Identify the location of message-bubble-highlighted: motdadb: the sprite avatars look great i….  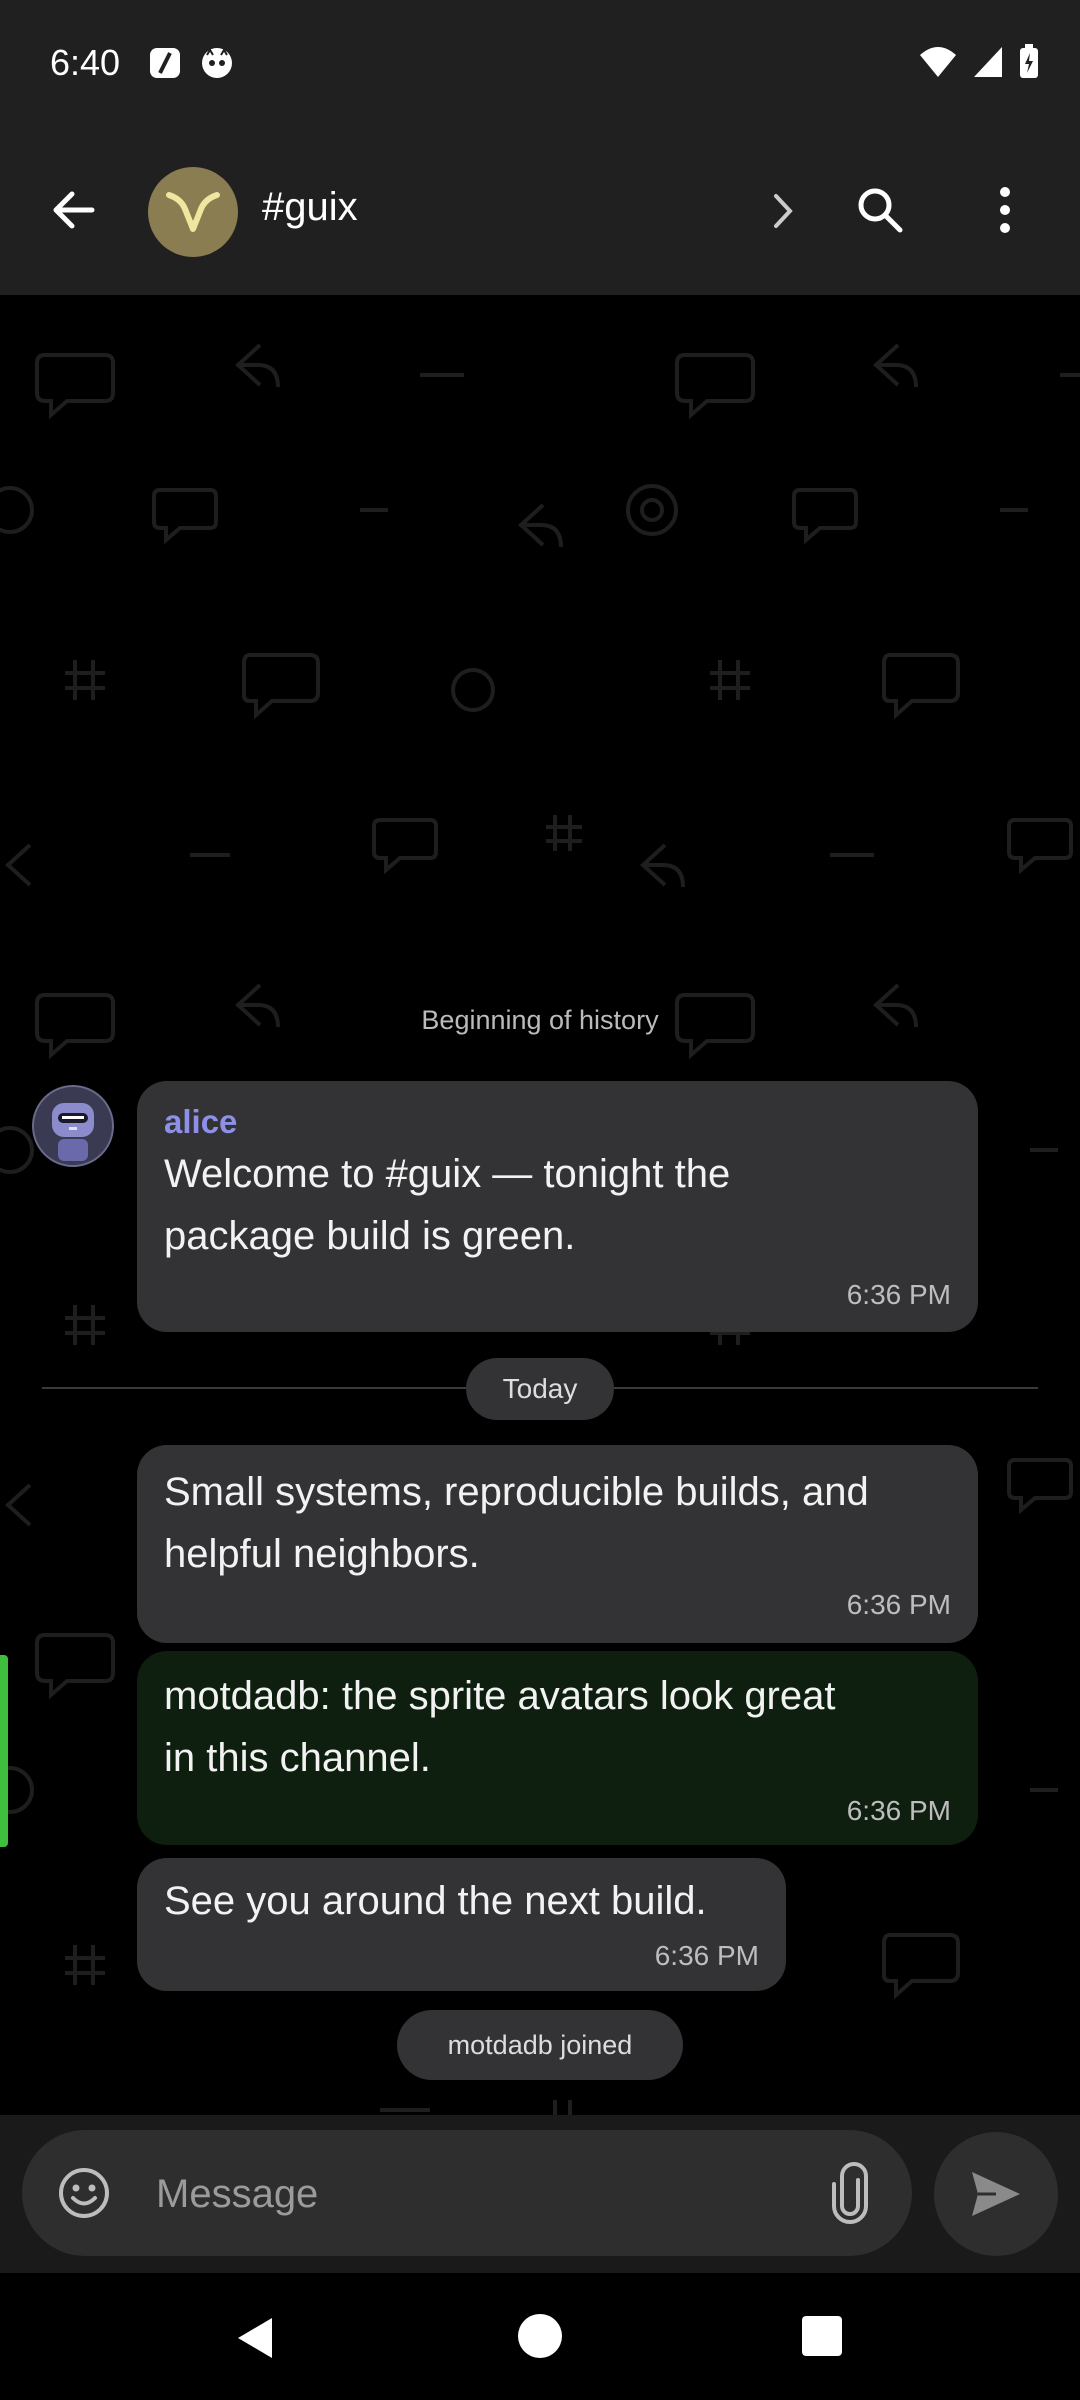
(557, 1748).